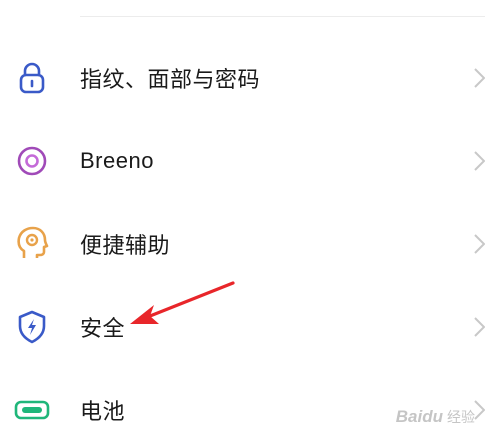 This screenshot has width=485, height=440. I want to click on settings-item-accessibility: 便捷辅助, so click(242, 244).